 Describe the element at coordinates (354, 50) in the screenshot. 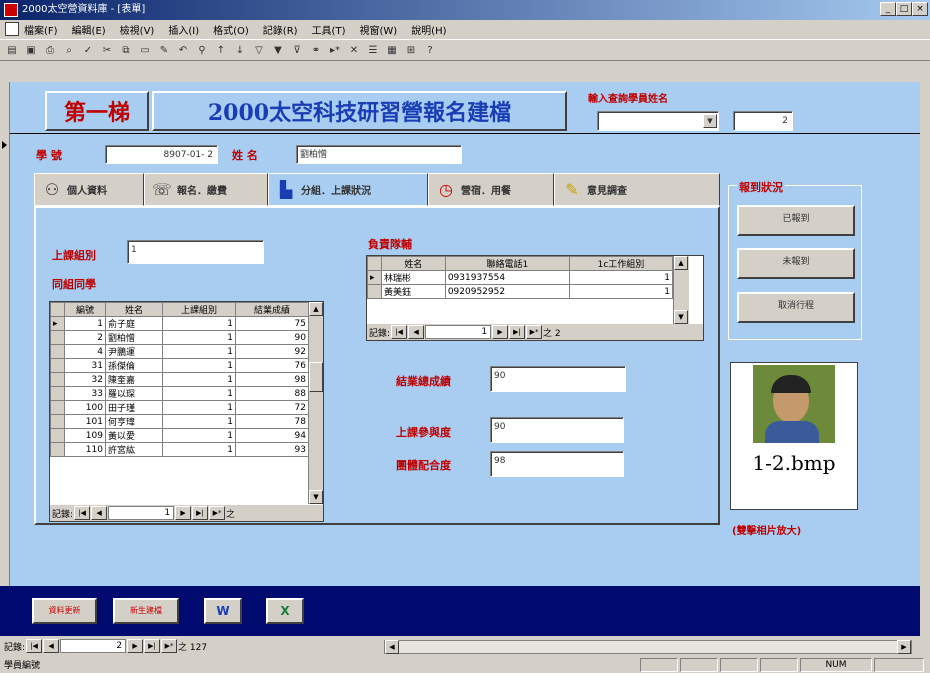

I see `delete-record-icon: ✕` at that location.